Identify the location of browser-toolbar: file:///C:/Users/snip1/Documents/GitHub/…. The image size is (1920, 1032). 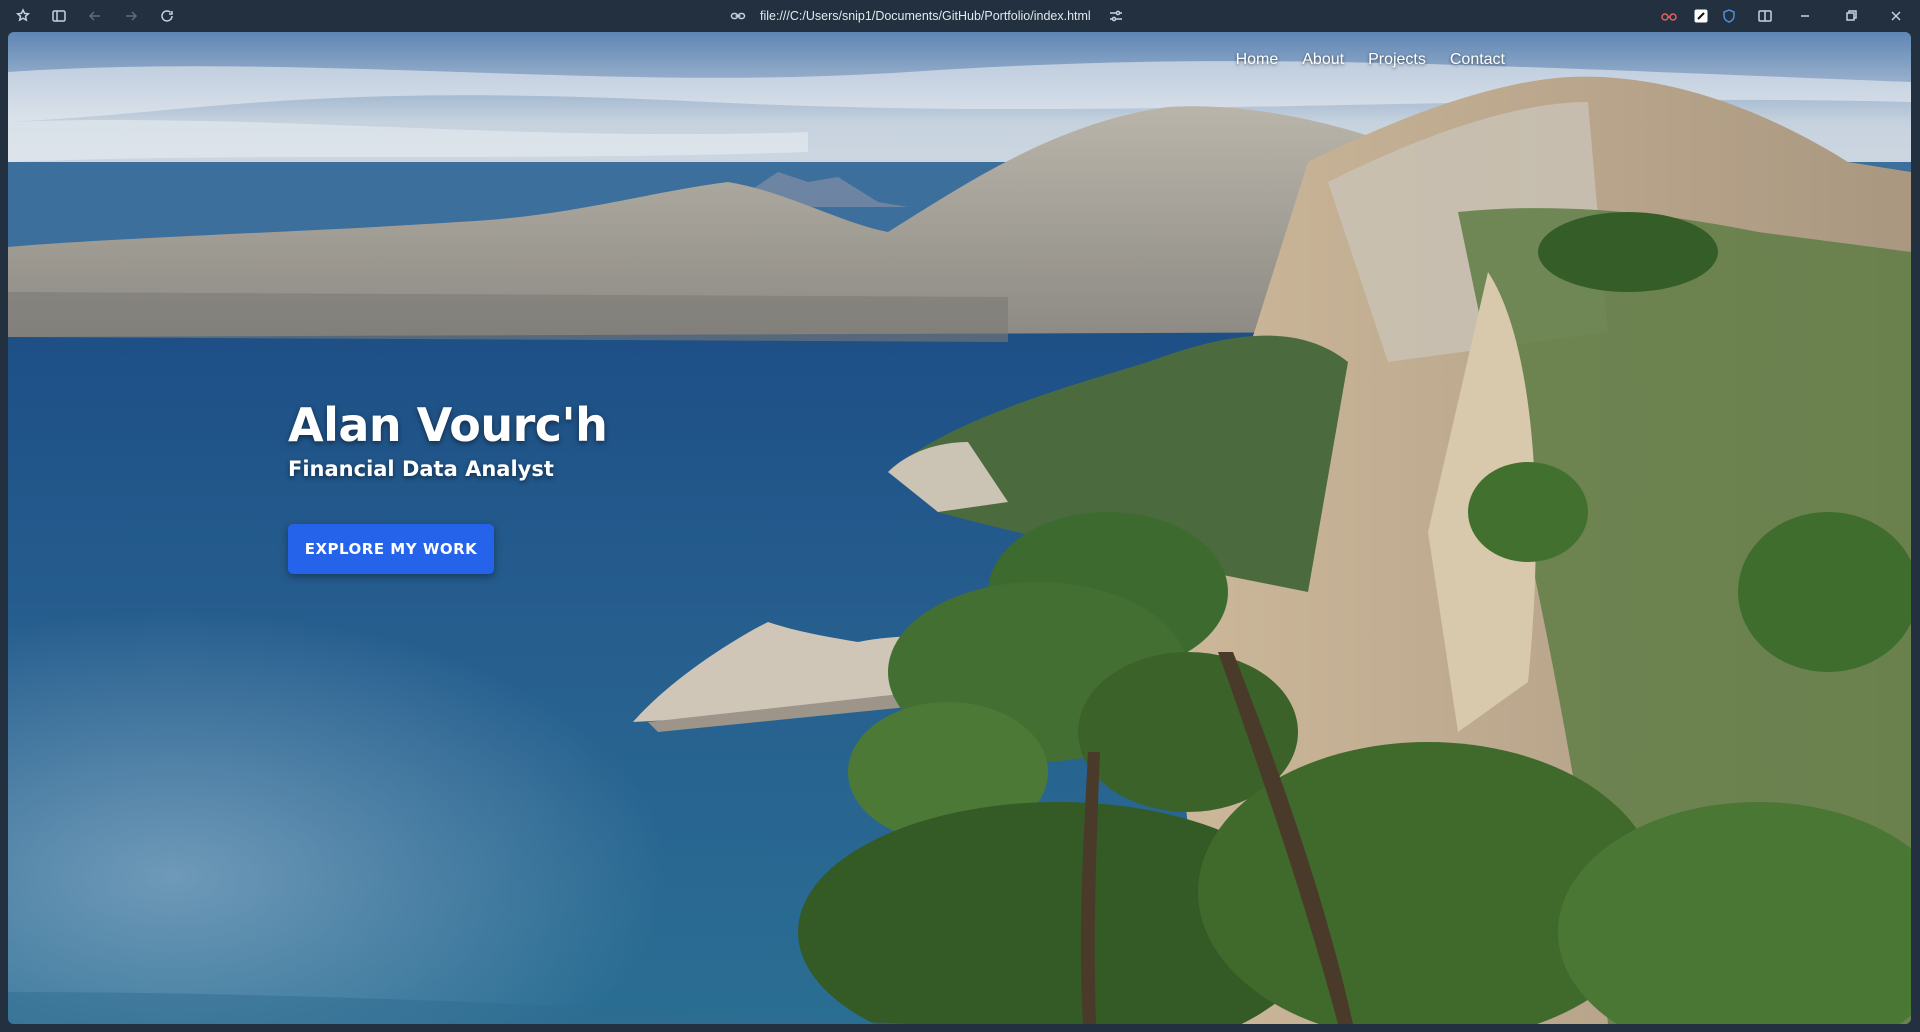
(960, 16).